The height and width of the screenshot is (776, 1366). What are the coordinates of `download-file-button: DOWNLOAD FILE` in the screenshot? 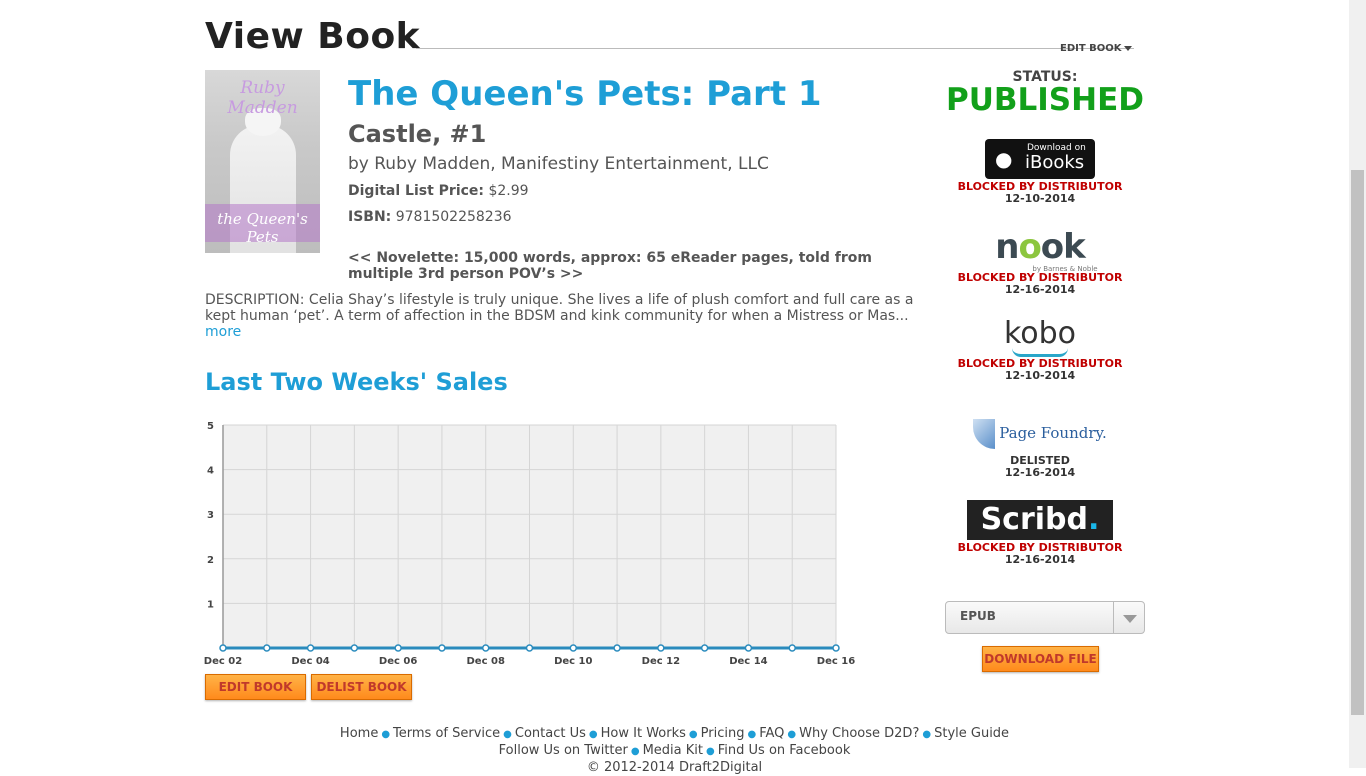 It's located at (1040, 659).